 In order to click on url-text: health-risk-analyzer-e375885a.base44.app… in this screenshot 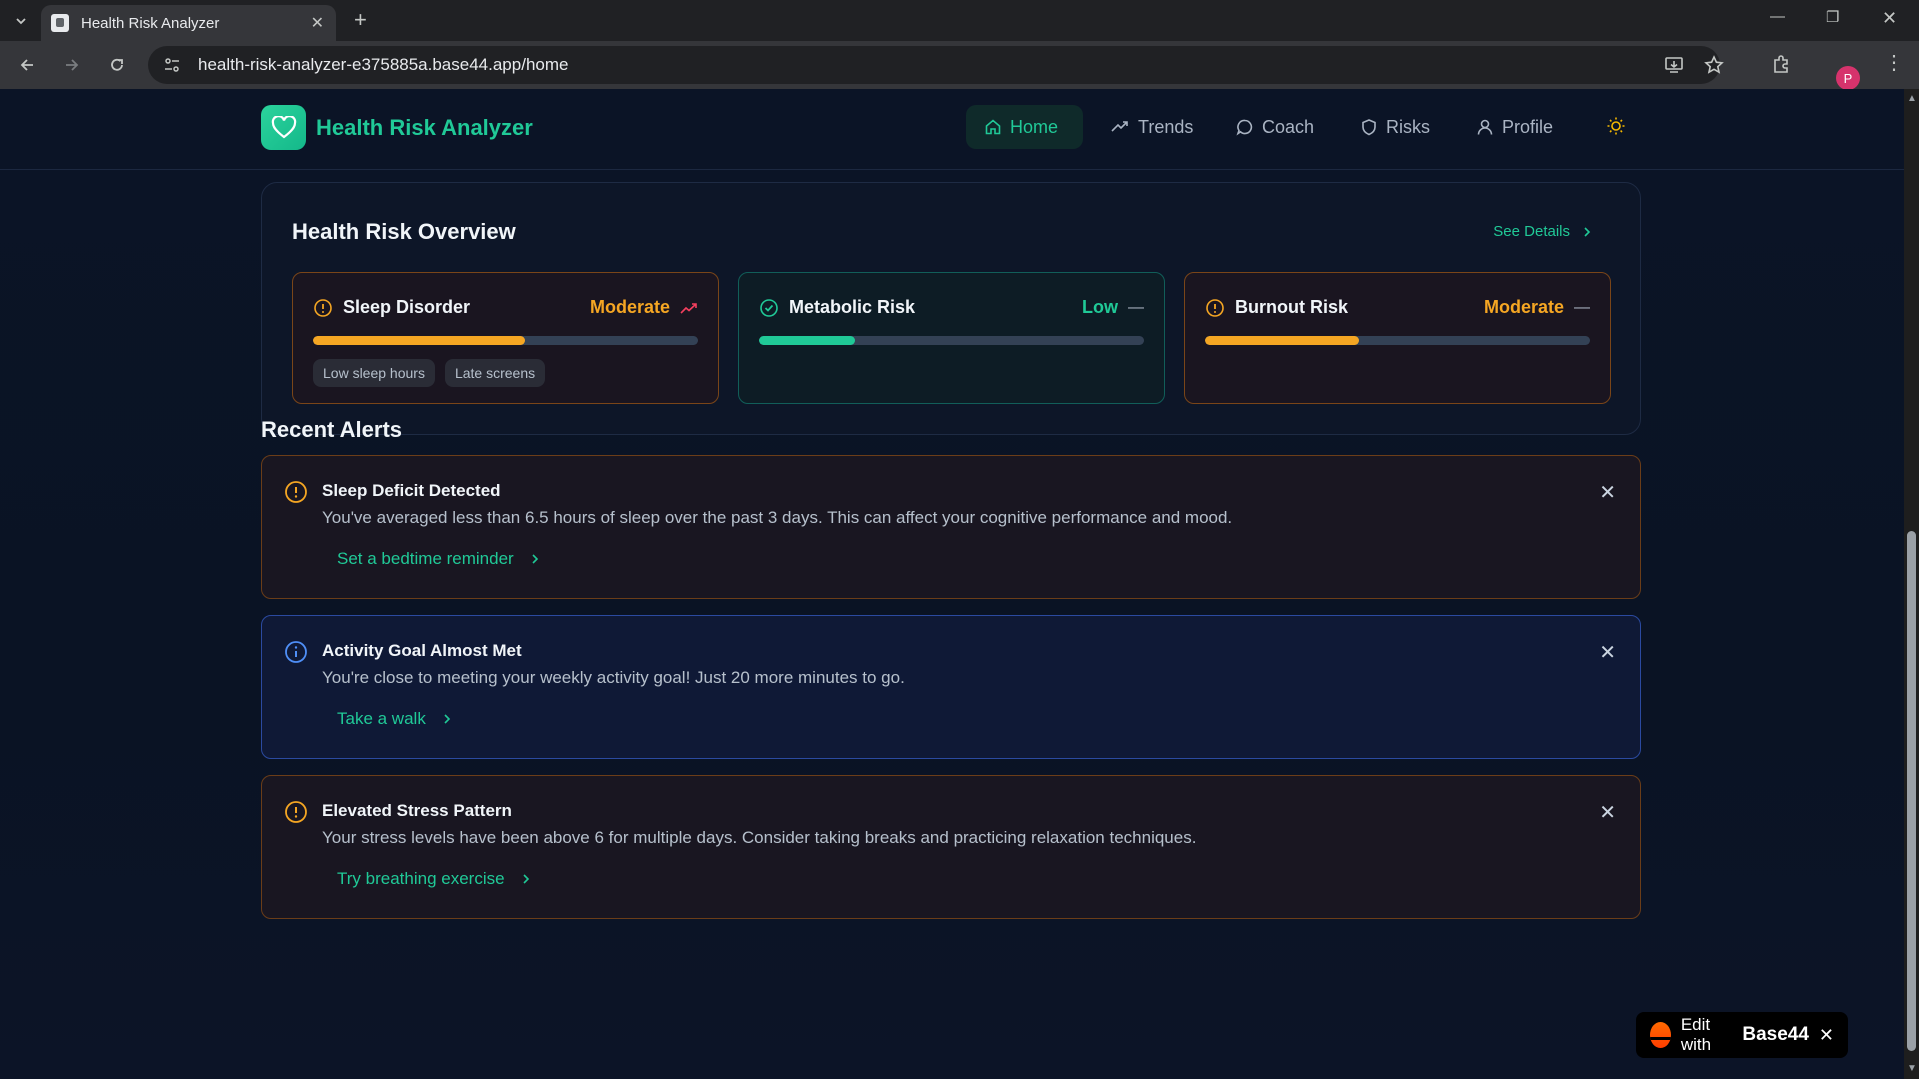, I will do `click(383, 65)`.